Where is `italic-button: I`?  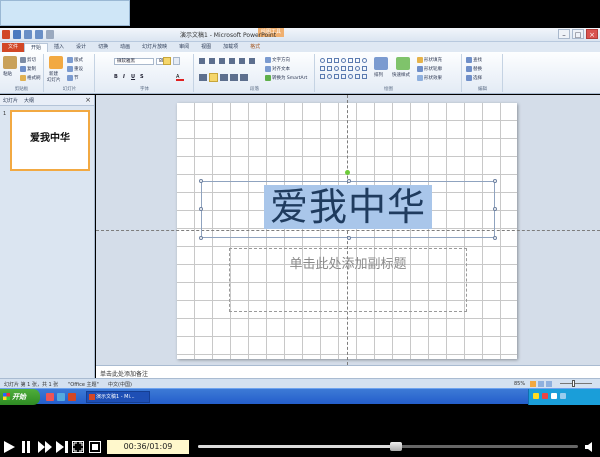
italic-button: I is located at coordinates (124, 77).